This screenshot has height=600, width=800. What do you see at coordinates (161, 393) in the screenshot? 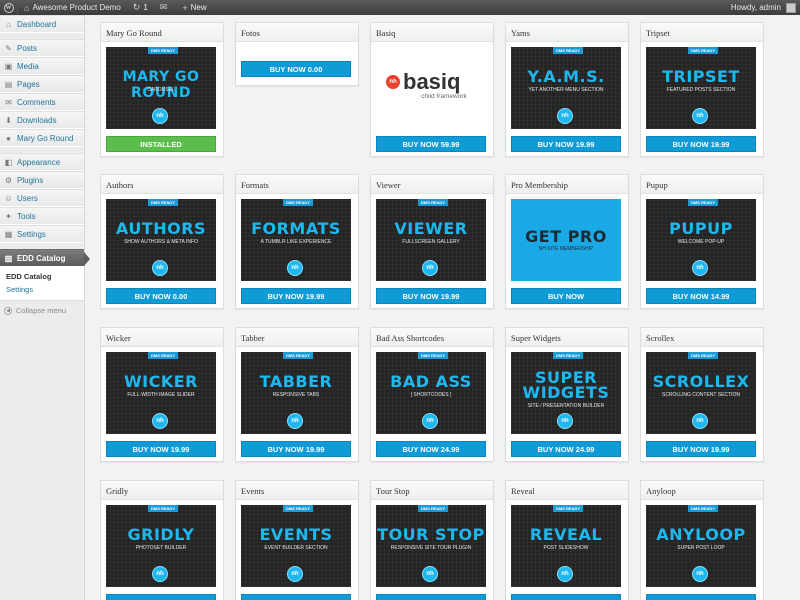
I see `product-thumbnail: DMS READY WICKER FULL-WIDTH IMAGE SLIDER nh` at bounding box center [161, 393].